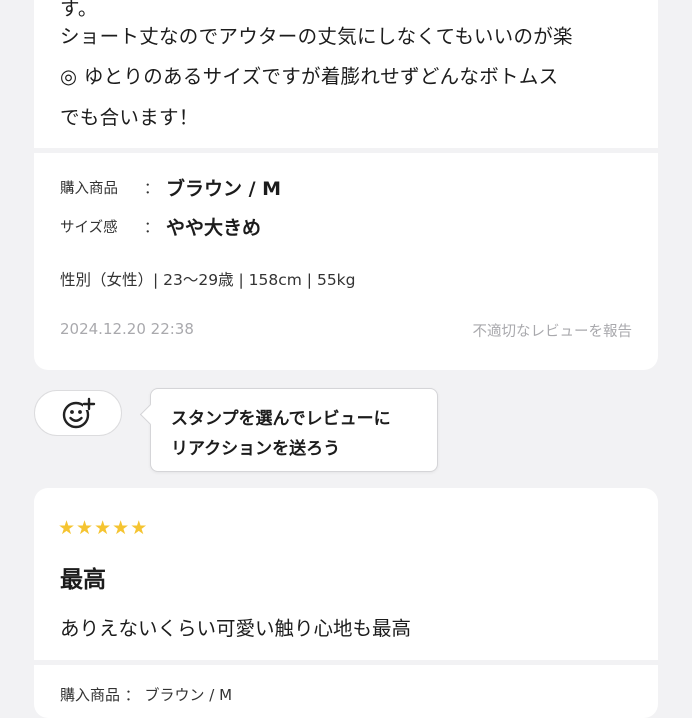 This screenshot has width=692, height=718. Describe the element at coordinates (309, 76) in the screenshot. I see `review-body-line: ◎ ゆとりのあるサイズですが着膨れせずどんなボトムス` at that location.